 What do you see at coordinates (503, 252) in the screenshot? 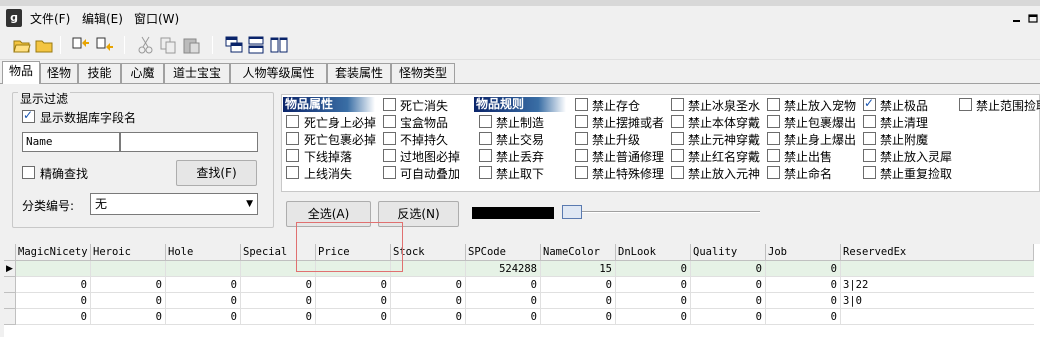
I see `column-header: SPCode` at bounding box center [503, 252].